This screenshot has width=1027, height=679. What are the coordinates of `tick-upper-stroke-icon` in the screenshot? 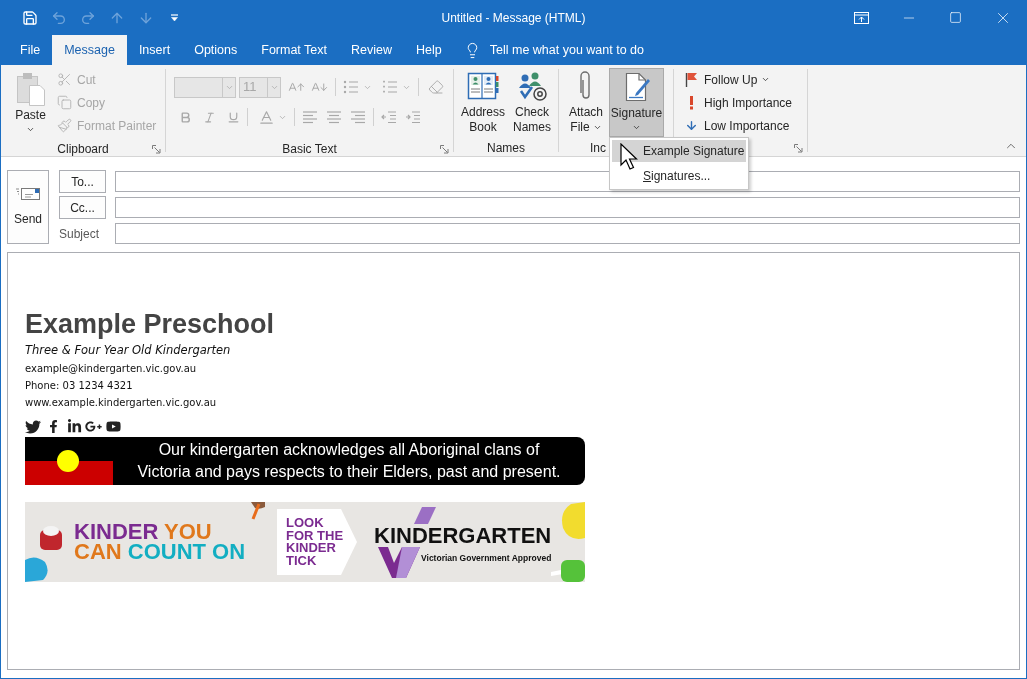 It's located at (425, 515).